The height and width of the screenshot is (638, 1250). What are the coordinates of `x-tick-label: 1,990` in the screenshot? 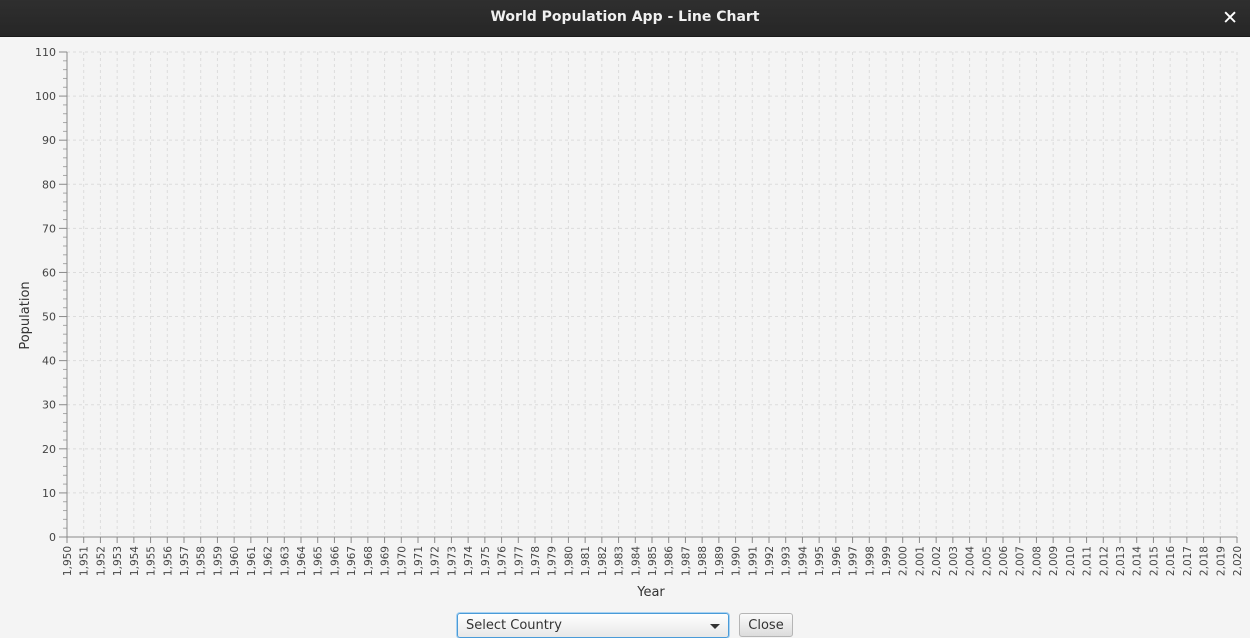 It's located at (737, 561).